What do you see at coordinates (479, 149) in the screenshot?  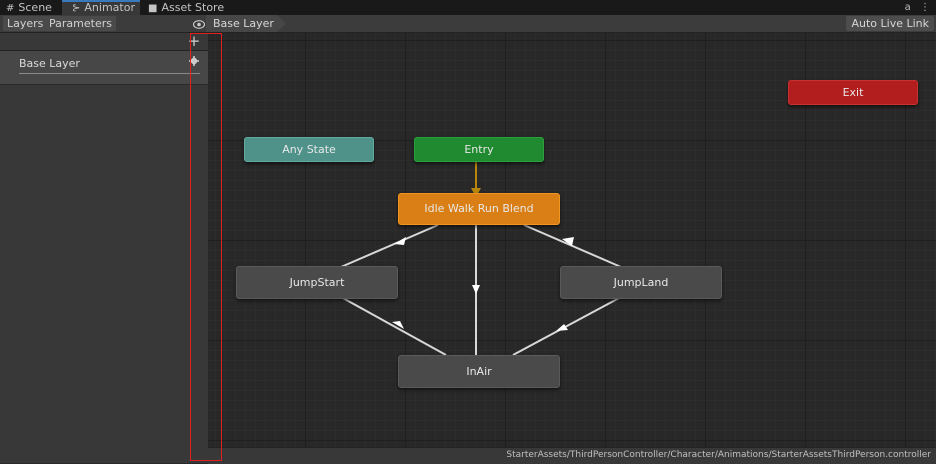 I see `state-entry: Entry` at bounding box center [479, 149].